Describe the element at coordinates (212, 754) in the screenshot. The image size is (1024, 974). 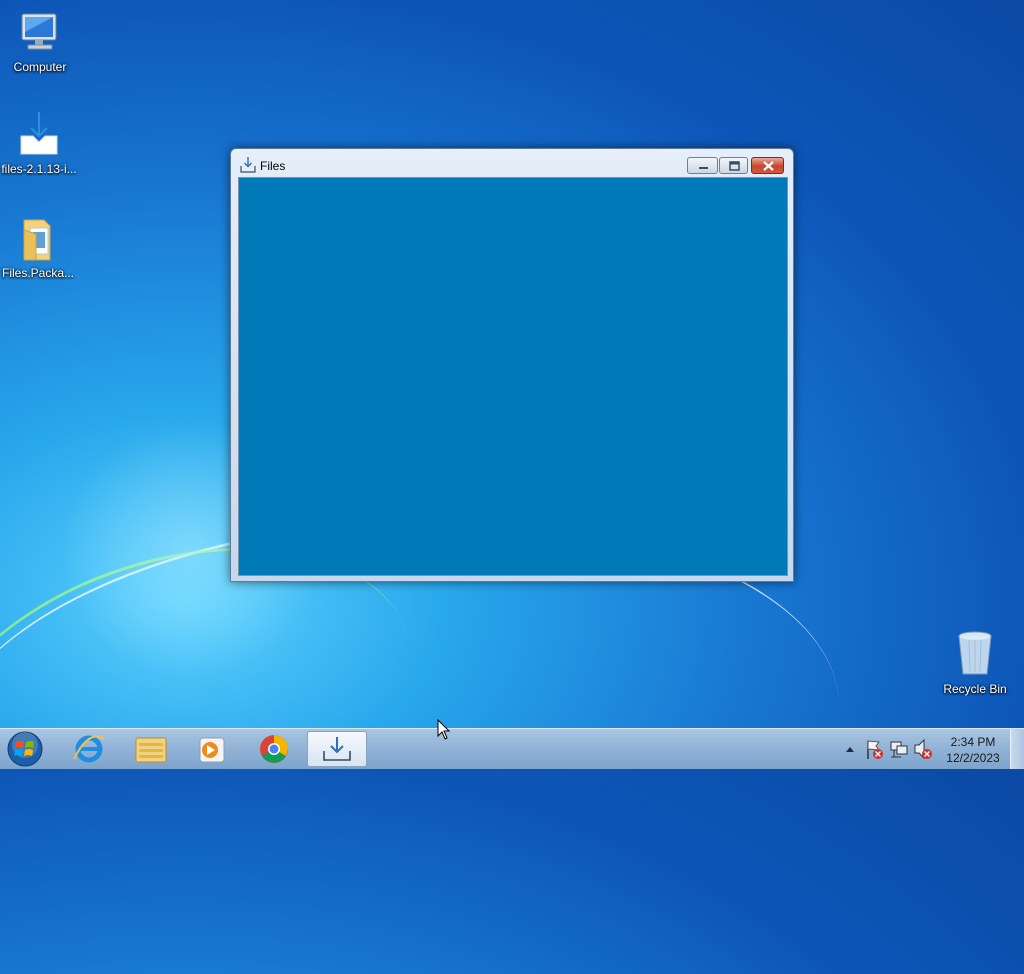
I see `media-player-icon` at that location.